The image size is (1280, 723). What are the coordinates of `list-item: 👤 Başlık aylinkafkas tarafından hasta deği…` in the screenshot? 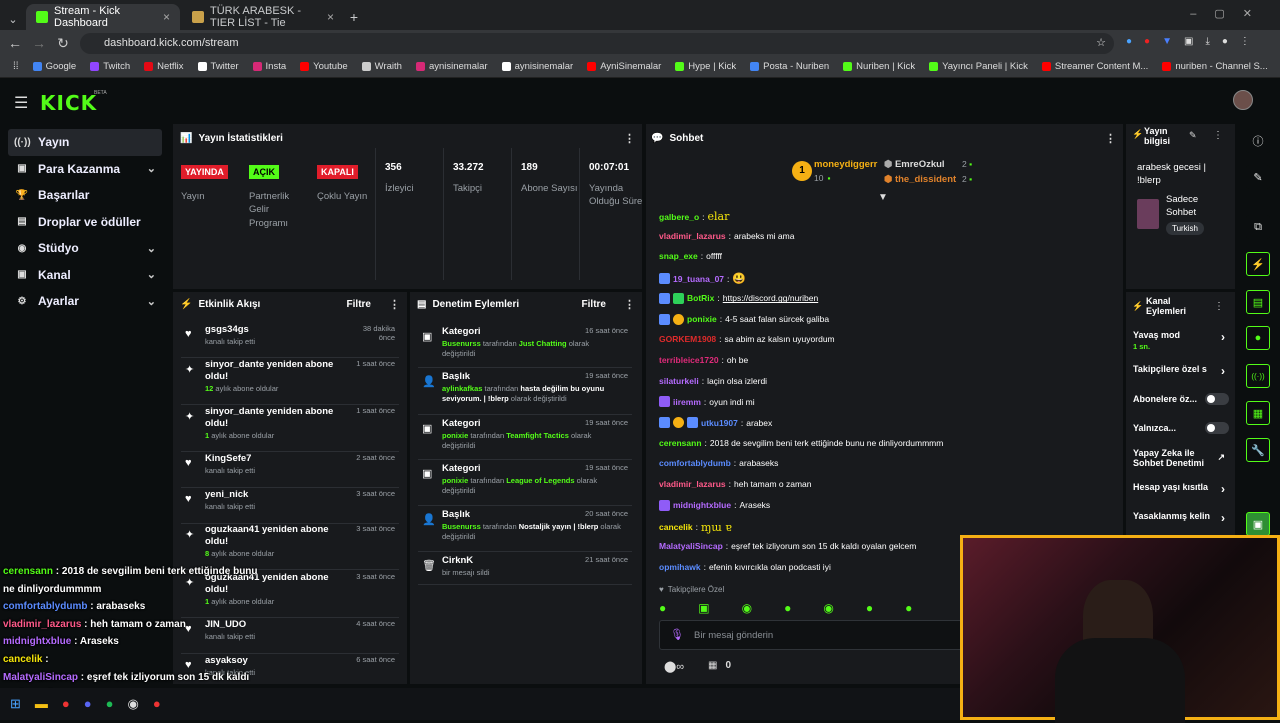 It's located at (525, 393).